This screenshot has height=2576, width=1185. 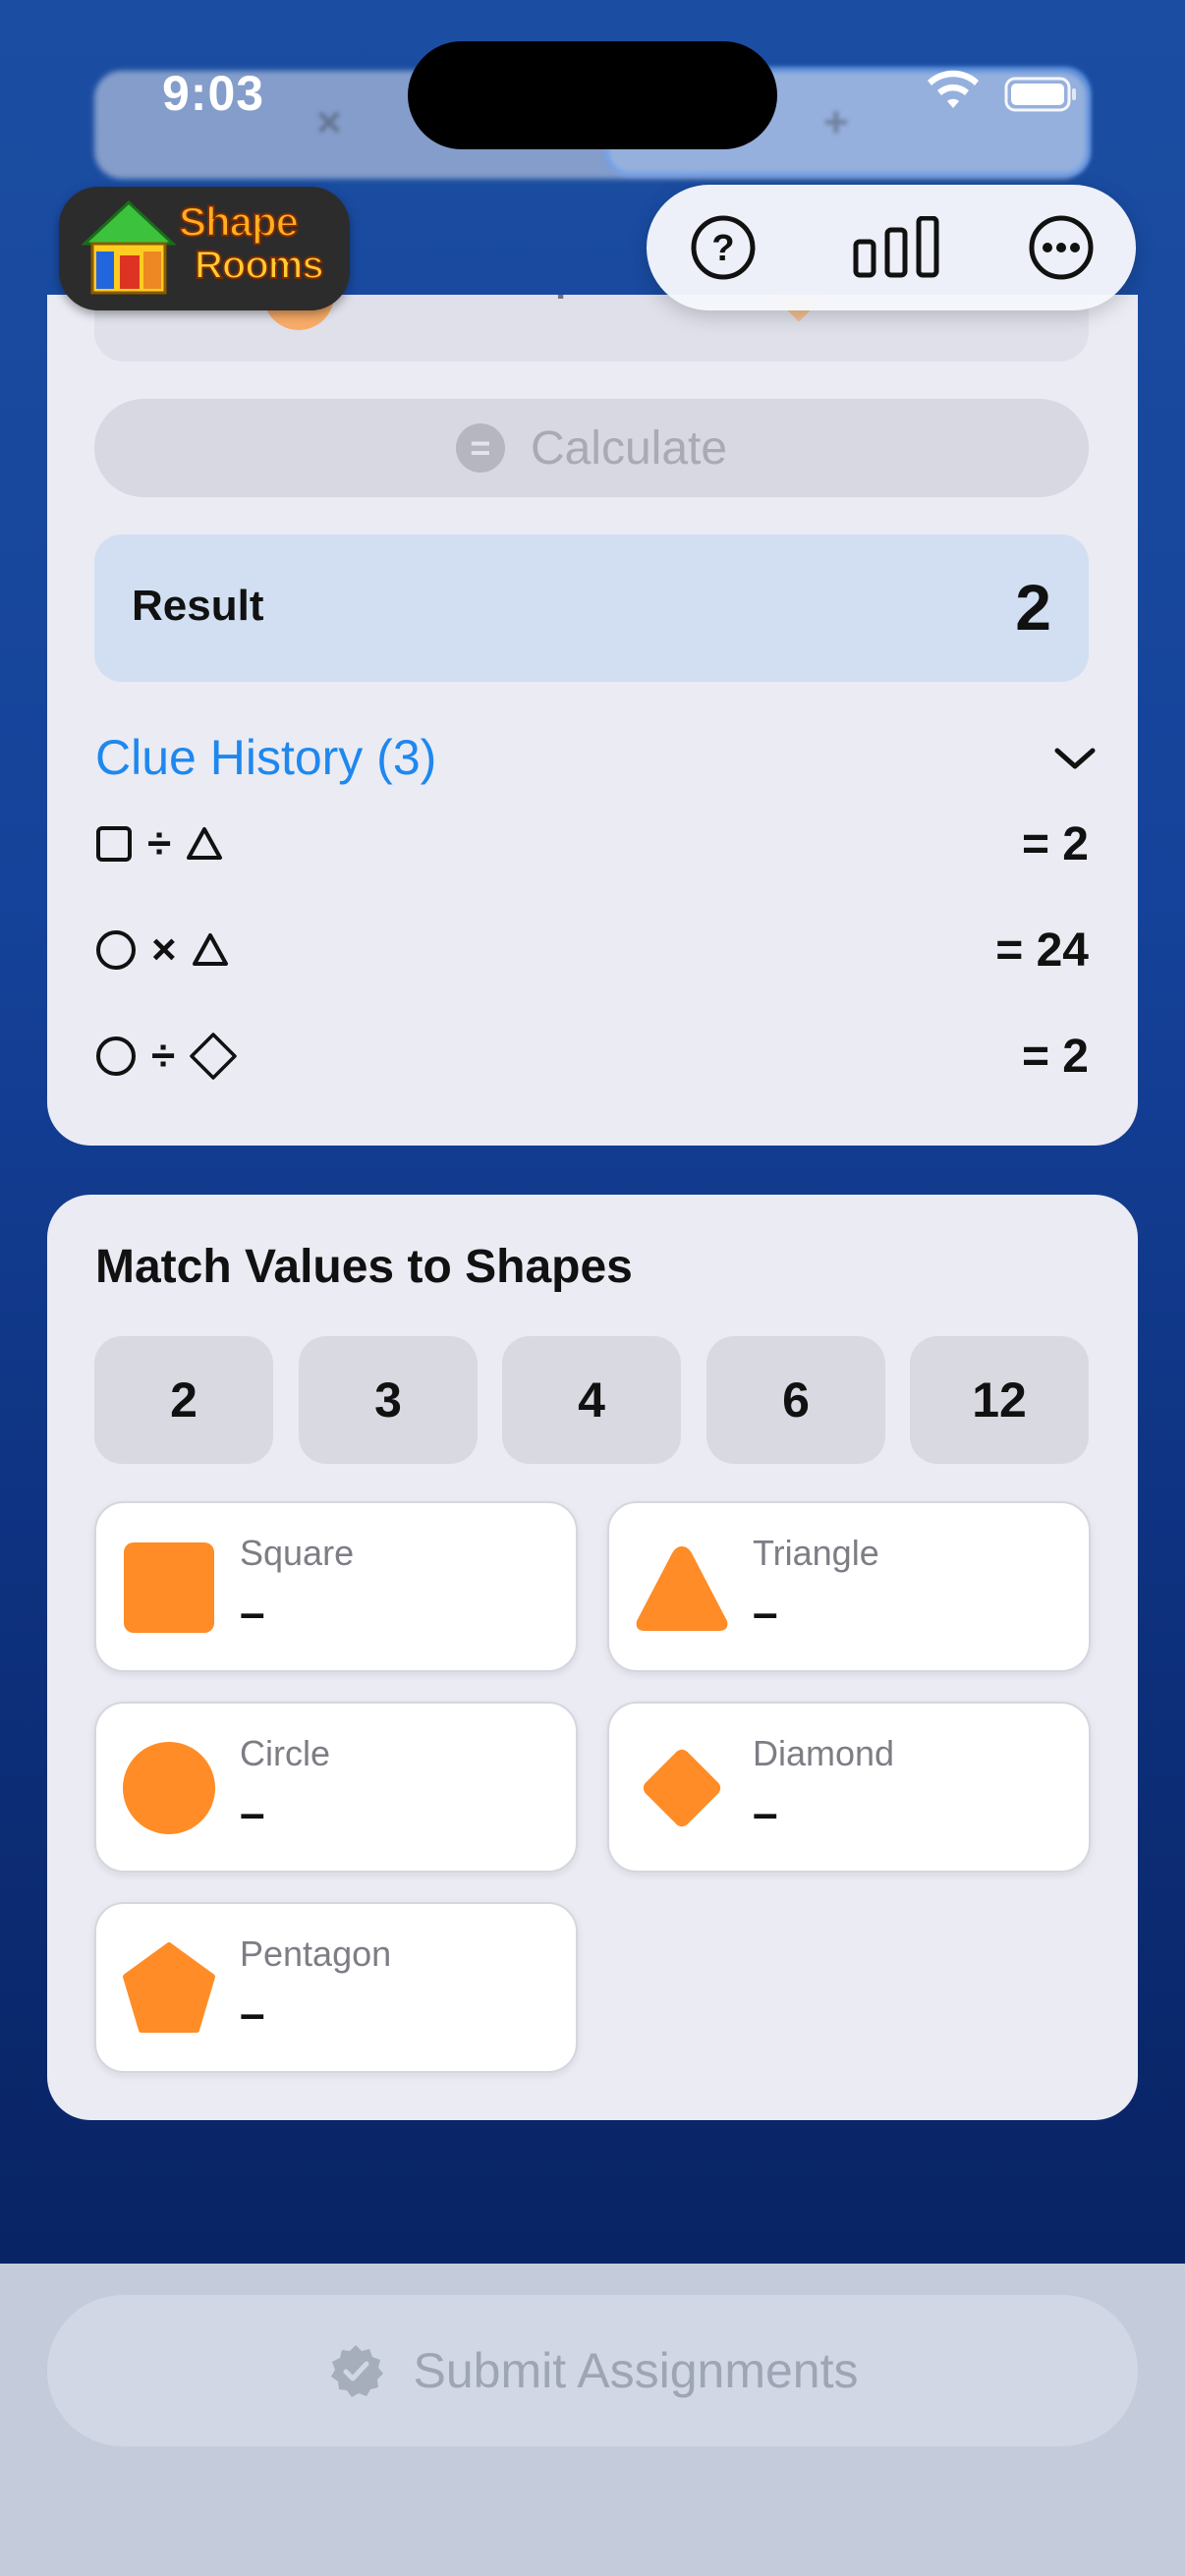 I want to click on shape-slot-square: Square –, so click(x=336, y=1586).